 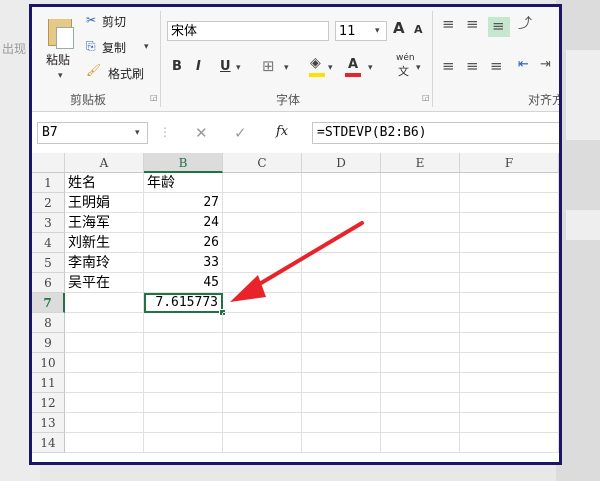 What do you see at coordinates (262, 363) in the screenshot?
I see `cell-c10` at bounding box center [262, 363].